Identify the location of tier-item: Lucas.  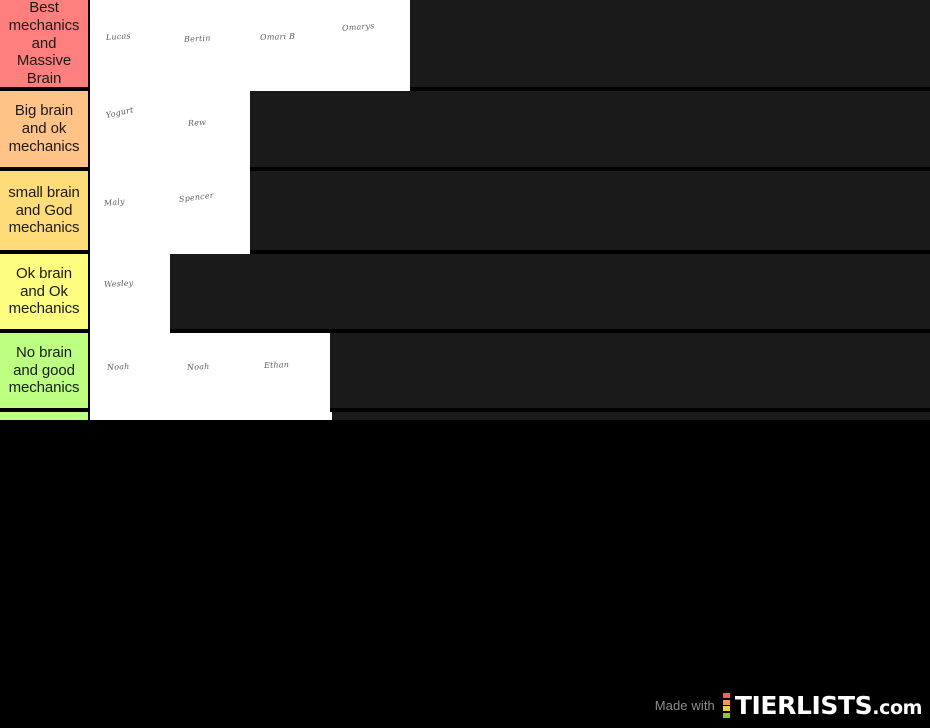
(130, 45).